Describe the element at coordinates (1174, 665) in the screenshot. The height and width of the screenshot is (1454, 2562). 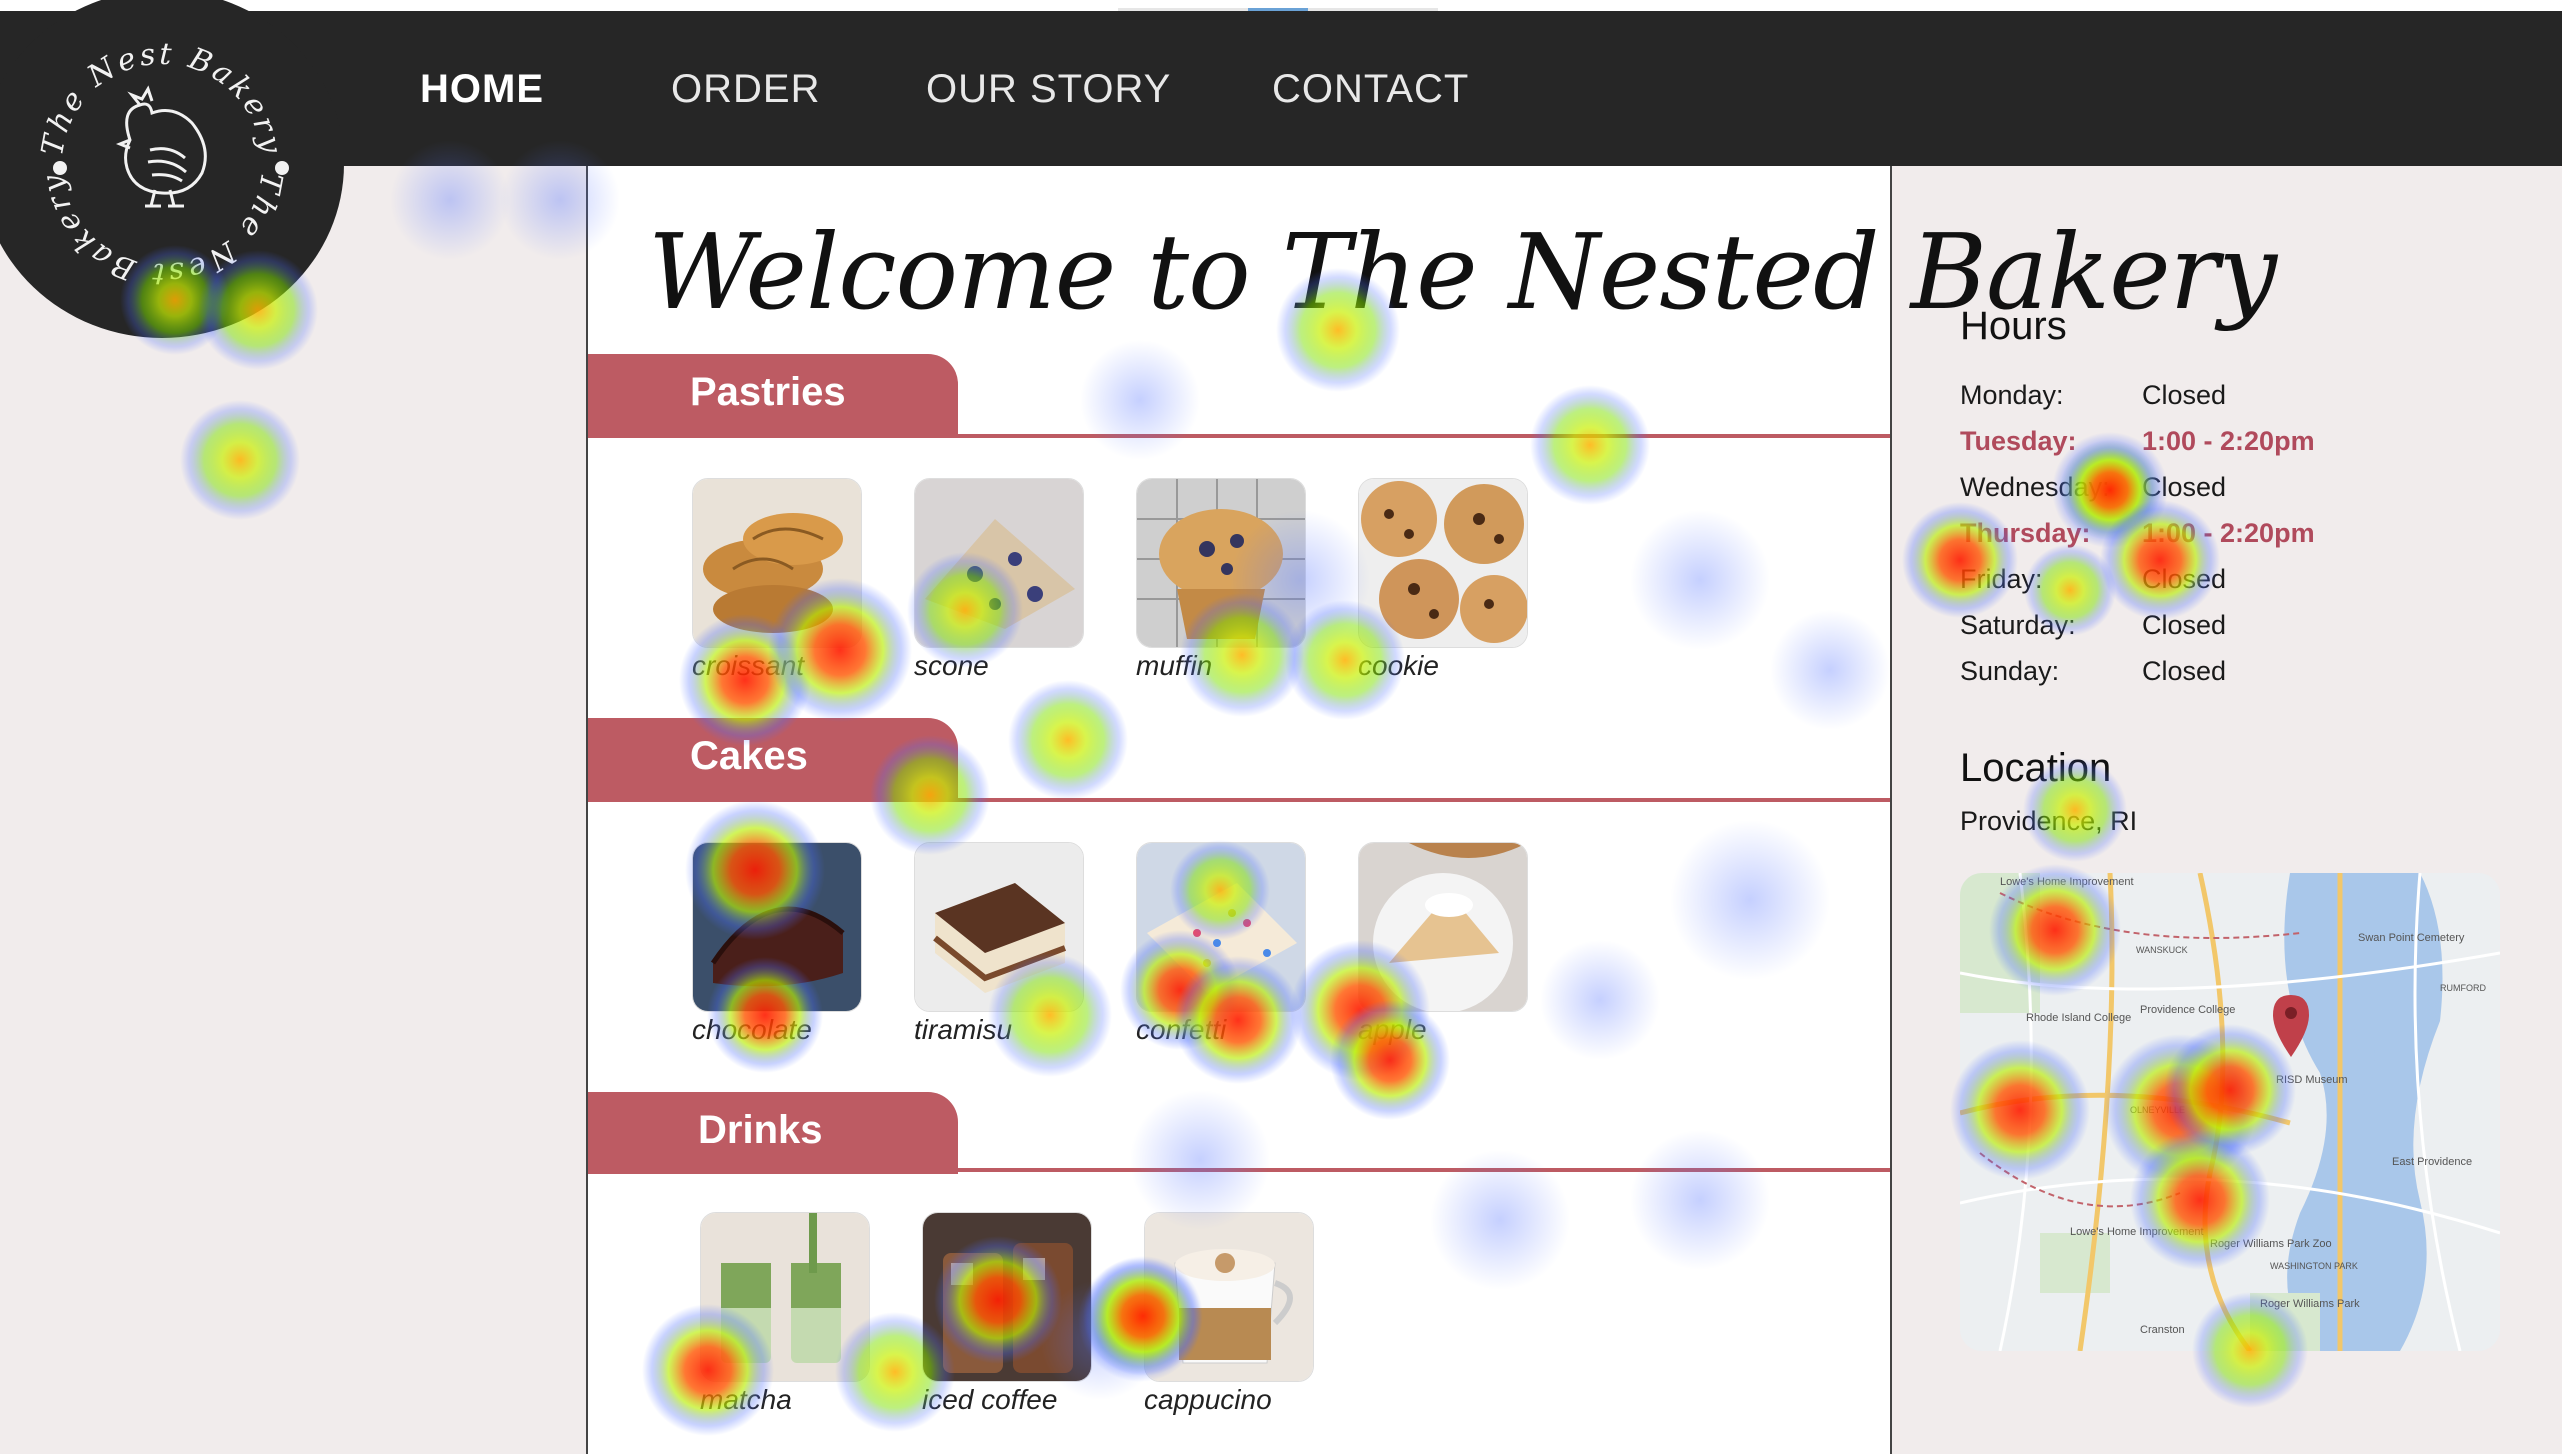
I see `item-caption: muffin` at that location.